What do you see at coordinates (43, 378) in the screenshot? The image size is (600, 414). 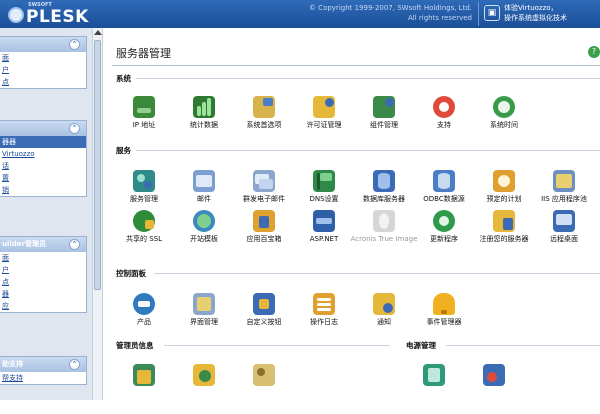 I see `sidebar-item: 帮支持` at bounding box center [43, 378].